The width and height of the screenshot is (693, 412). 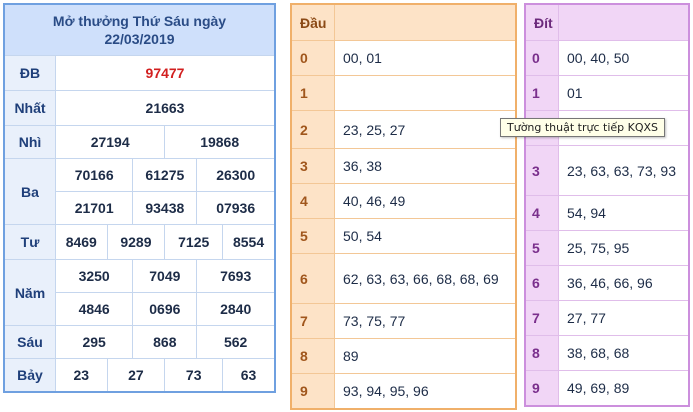 I want to click on dit-digit: 3, so click(x=541, y=170).